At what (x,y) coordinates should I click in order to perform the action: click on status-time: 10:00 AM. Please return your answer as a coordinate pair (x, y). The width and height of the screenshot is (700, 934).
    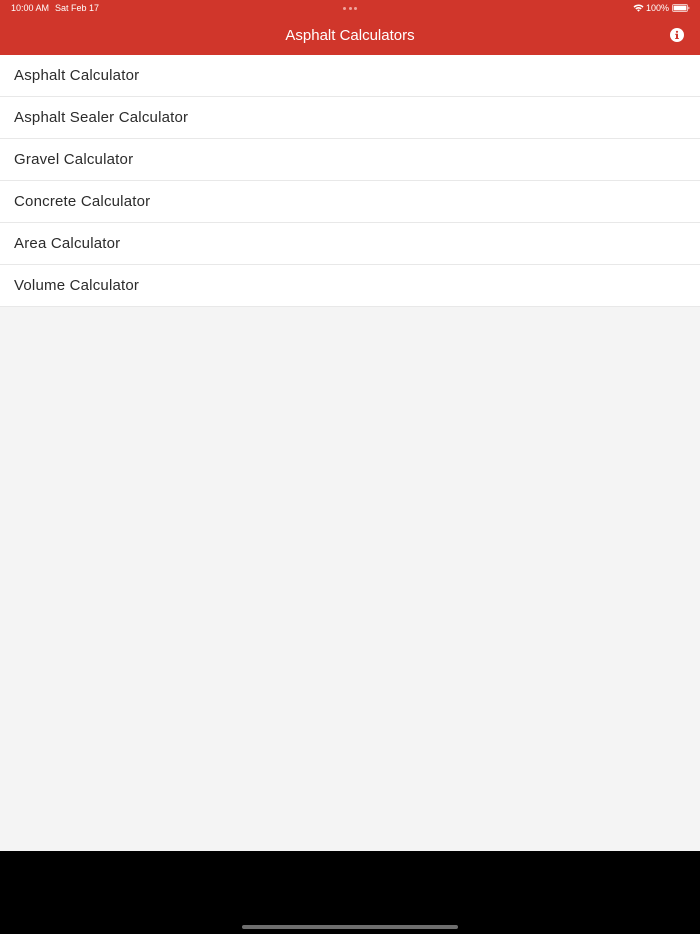
    Looking at the image, I should click on (30, 8).